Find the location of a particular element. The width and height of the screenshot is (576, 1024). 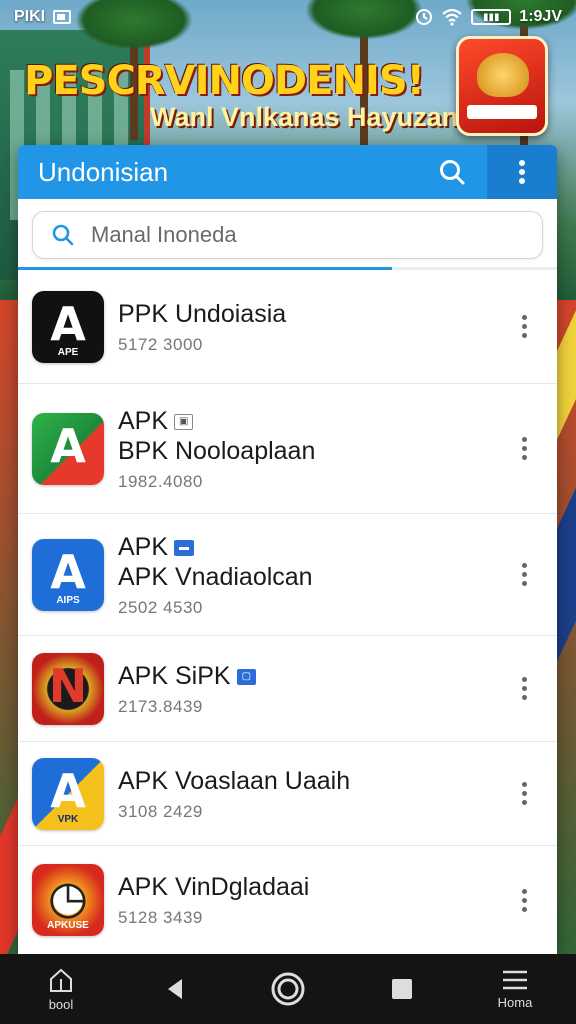

status-time: 1:9JV is located at coordinates (540, 16).